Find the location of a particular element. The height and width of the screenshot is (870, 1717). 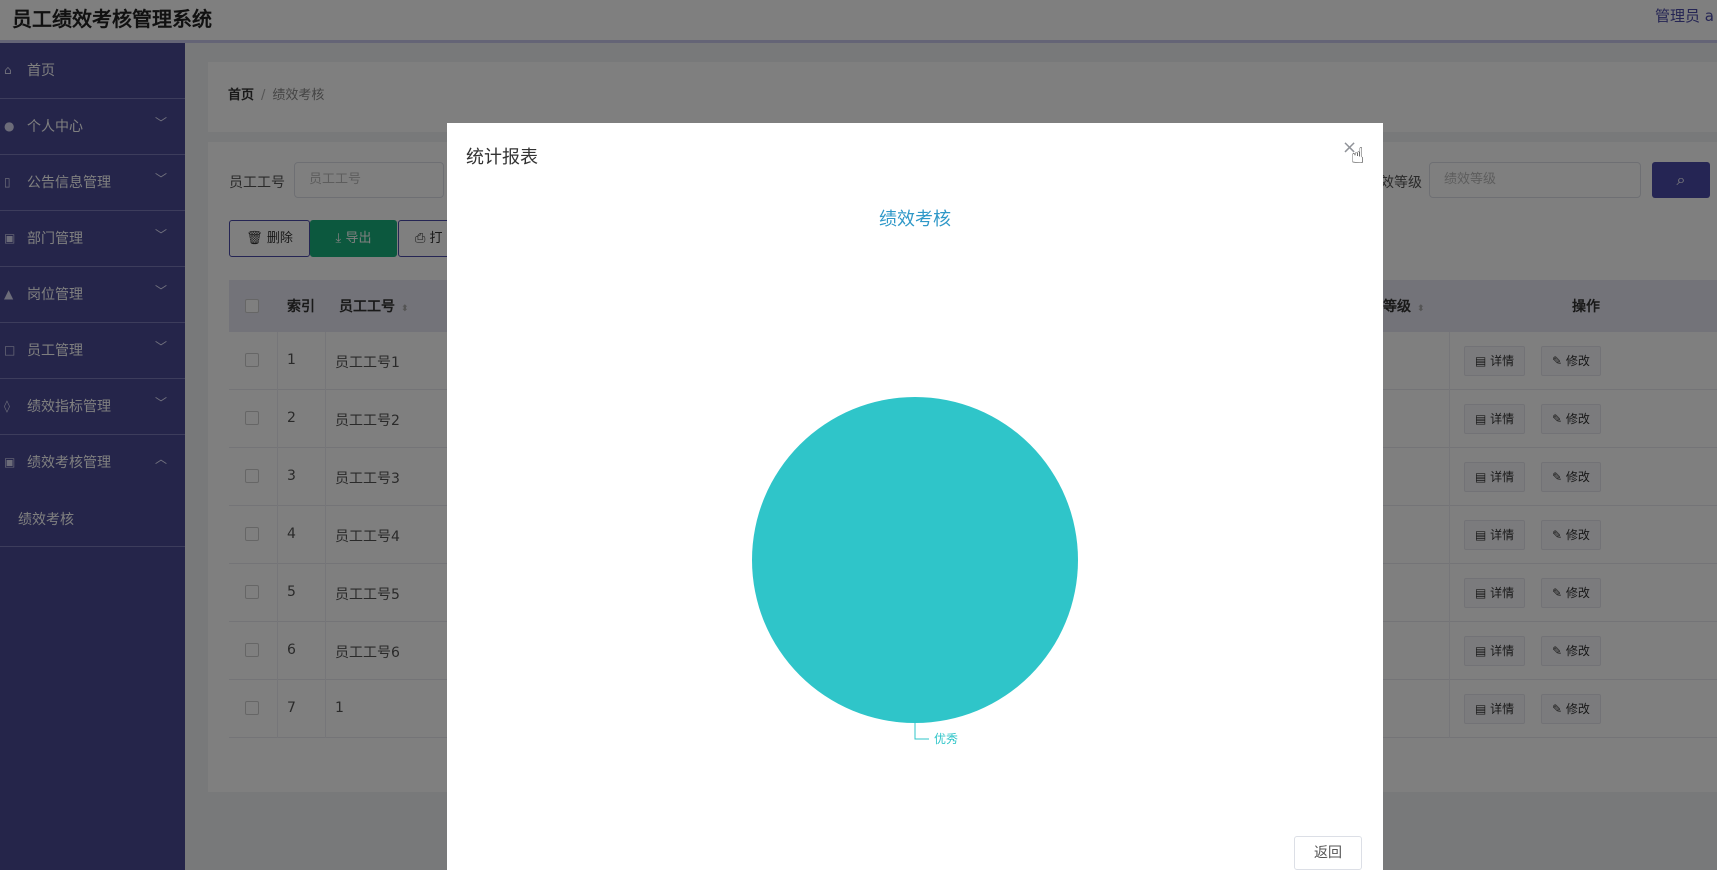

return-button: 返回 is located at coordinates (1328, 853).